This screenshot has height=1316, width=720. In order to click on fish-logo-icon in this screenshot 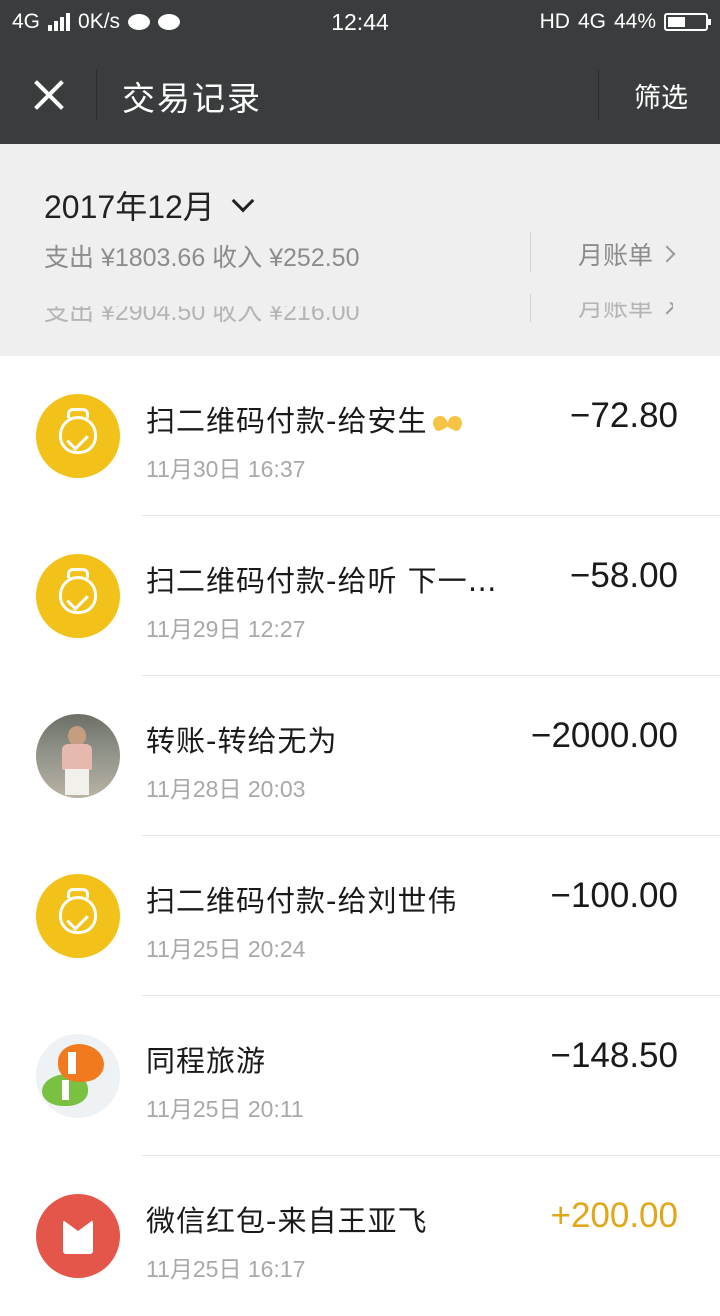, I will do `click(78, 1076)`.